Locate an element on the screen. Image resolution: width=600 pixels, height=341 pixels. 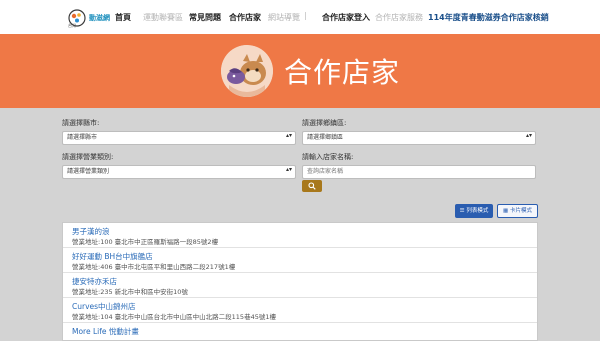
search-button is located at coordinates (312, 186).